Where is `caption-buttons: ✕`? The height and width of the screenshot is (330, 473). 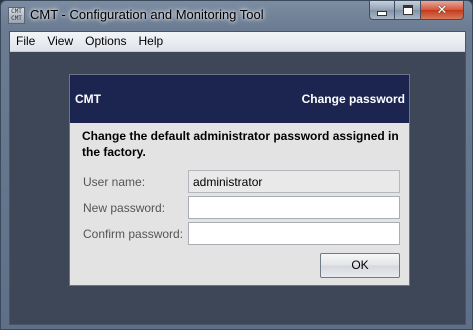
caption-buttons: ✕ is located at coordinates (416, 10).